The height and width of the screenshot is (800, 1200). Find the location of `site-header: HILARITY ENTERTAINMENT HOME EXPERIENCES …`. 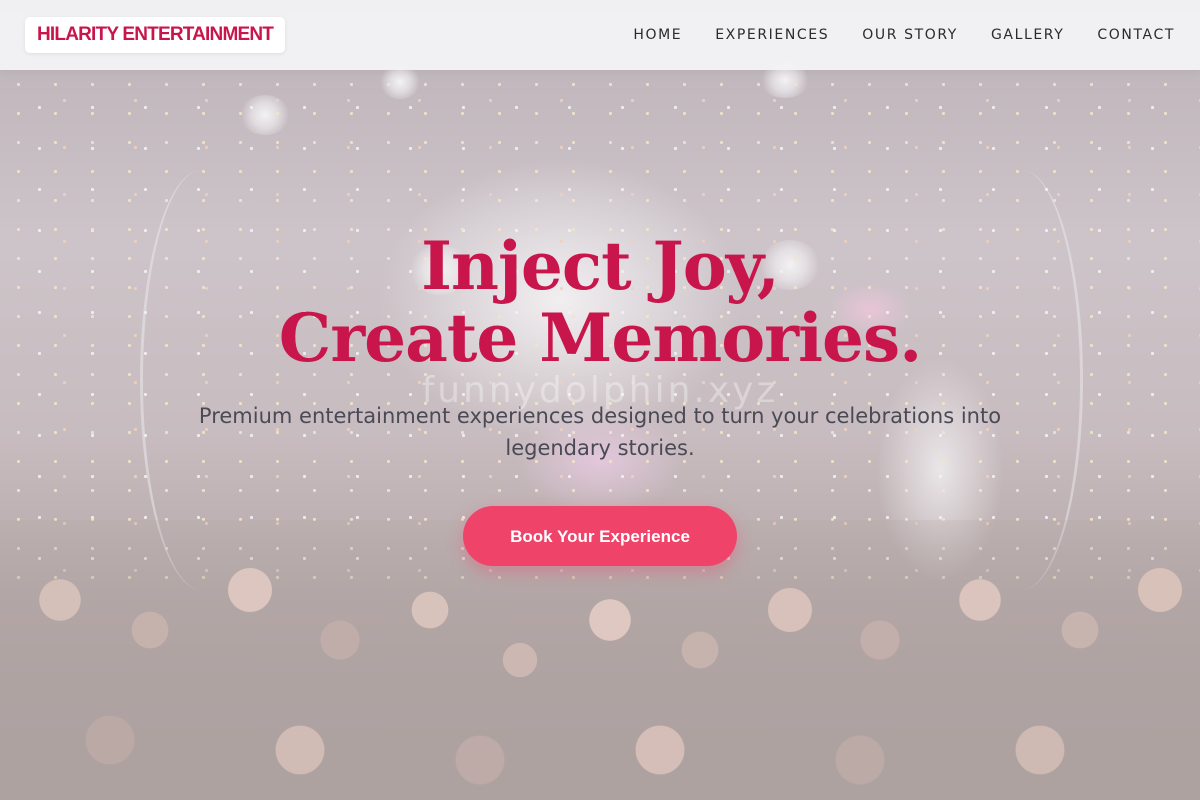

site-header: HILARITY ENTERTAINMENT HOME EXPERIENCES … is located at coordinates (600, 35).